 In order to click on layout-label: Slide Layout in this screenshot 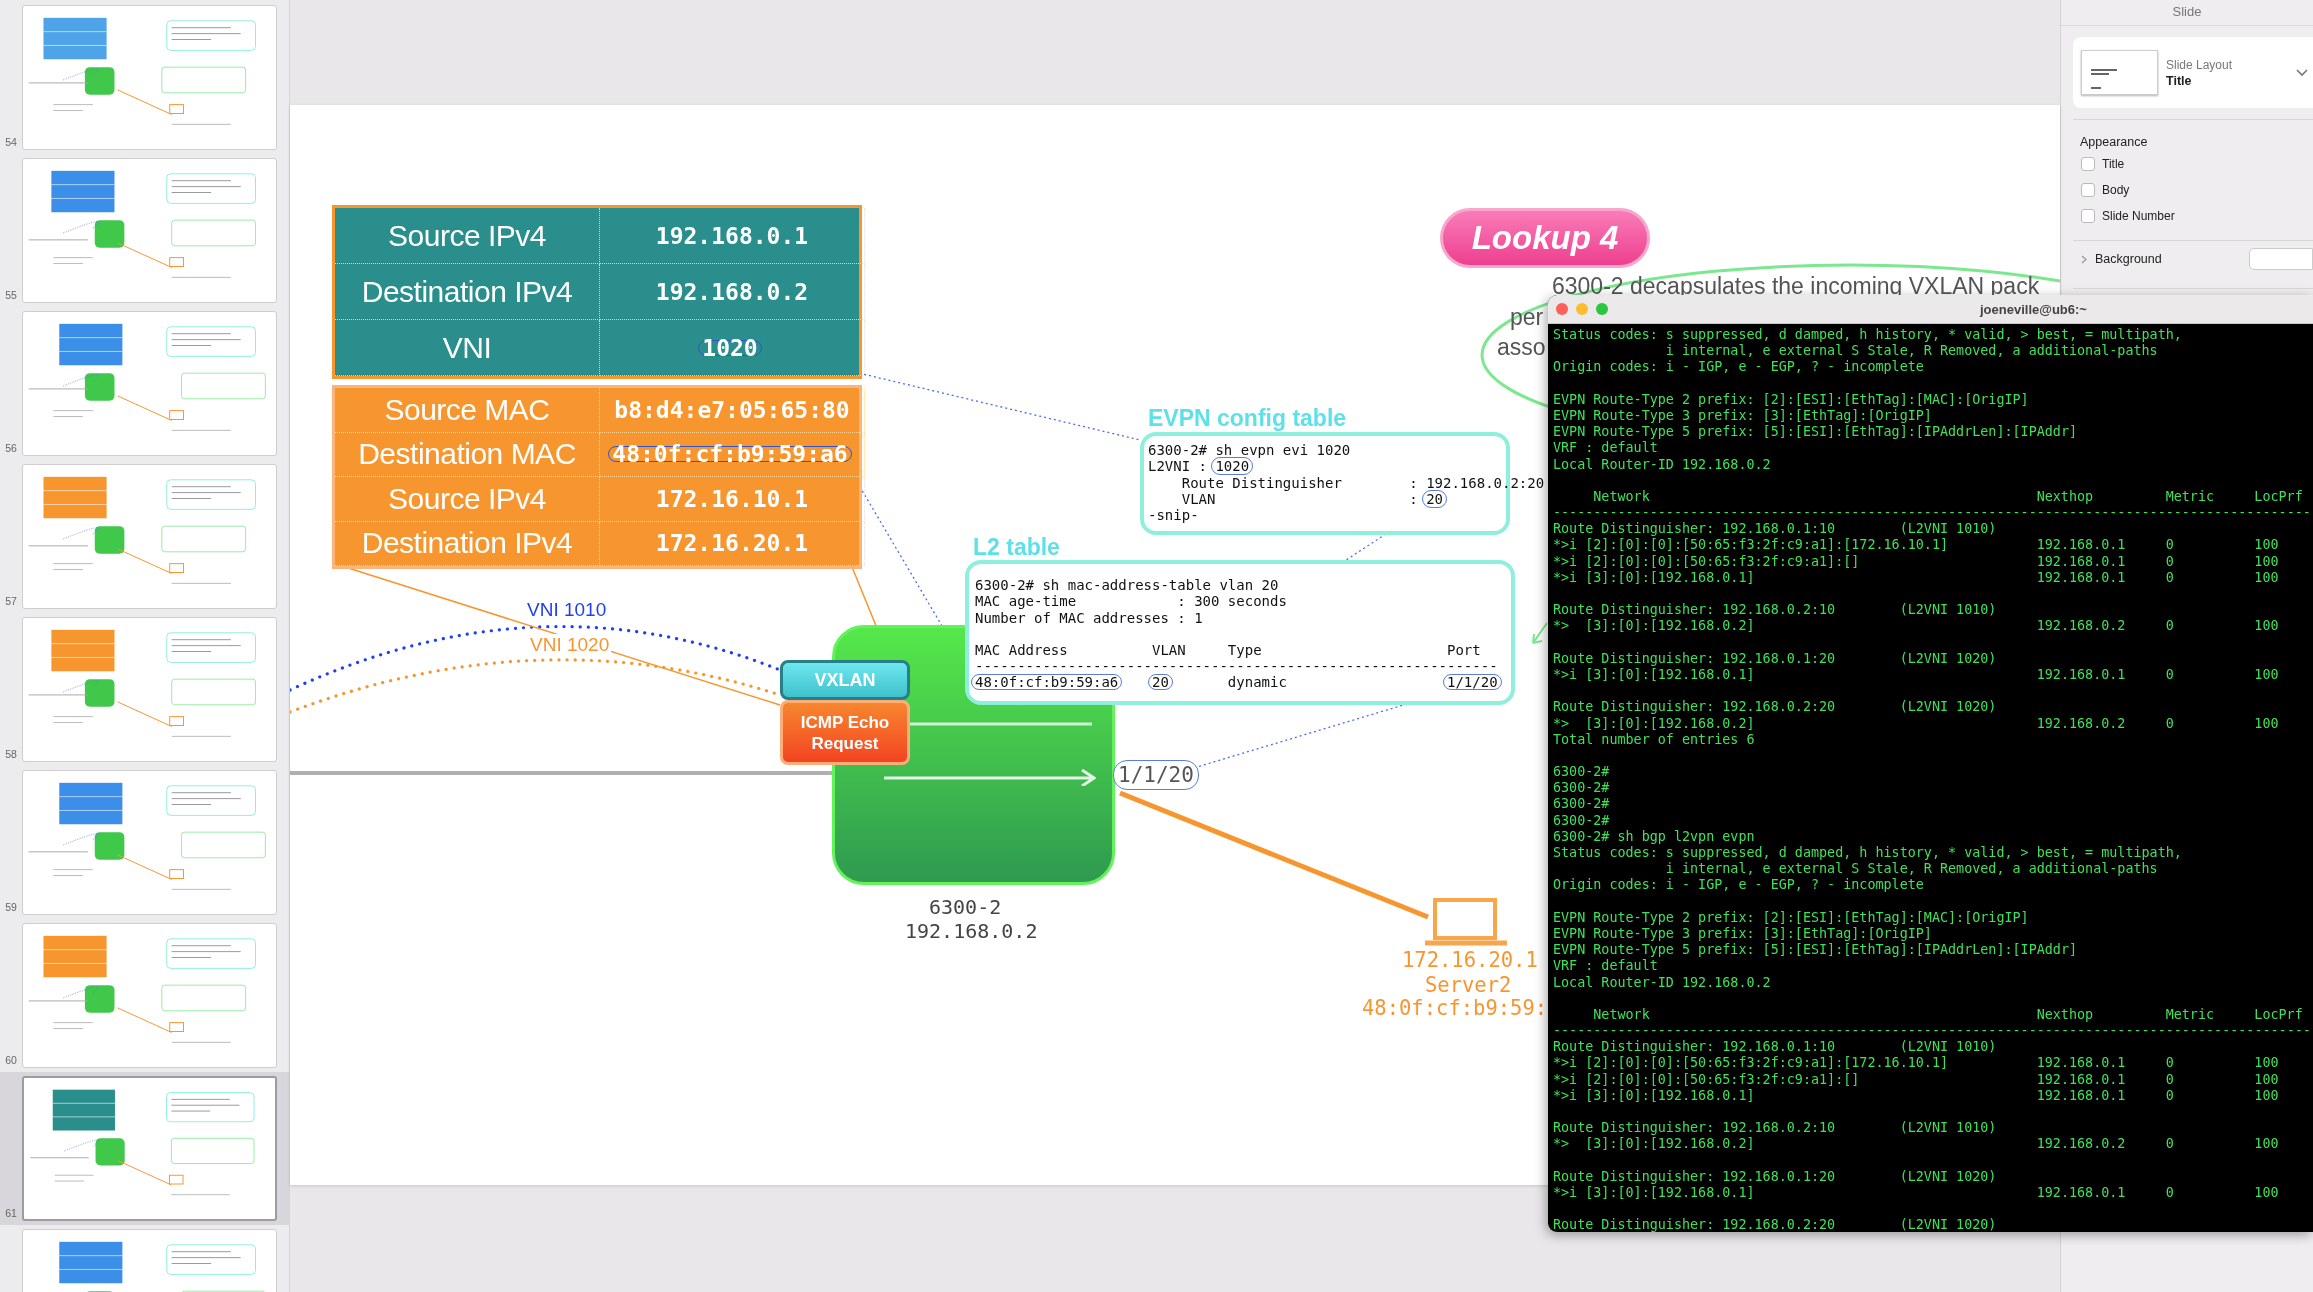, I will do `click(2199, 64)`.